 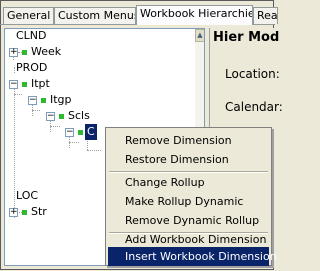 I want to click on tree-node-itgp: − Itgp, so click(x=65, y=100).